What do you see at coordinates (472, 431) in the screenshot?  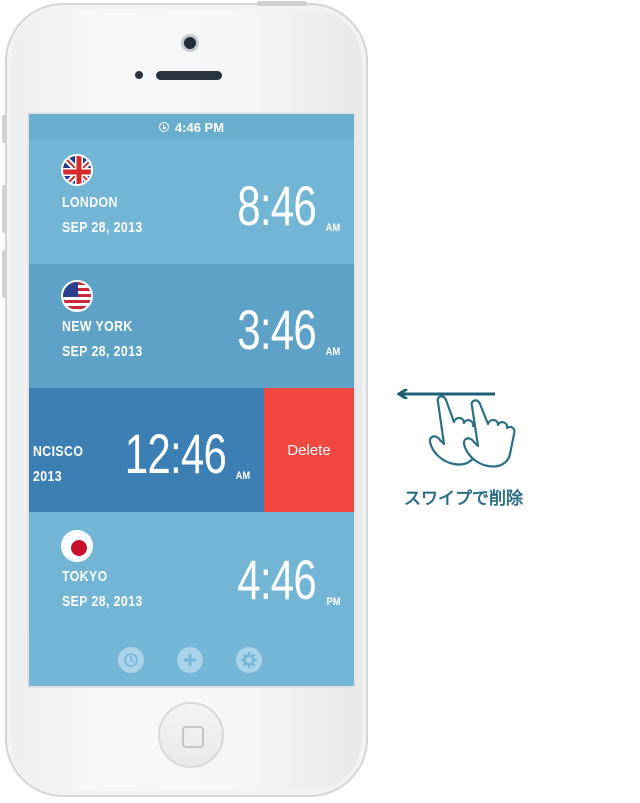 I see `swipe-hand-icon` at bounding box center [472, 431].